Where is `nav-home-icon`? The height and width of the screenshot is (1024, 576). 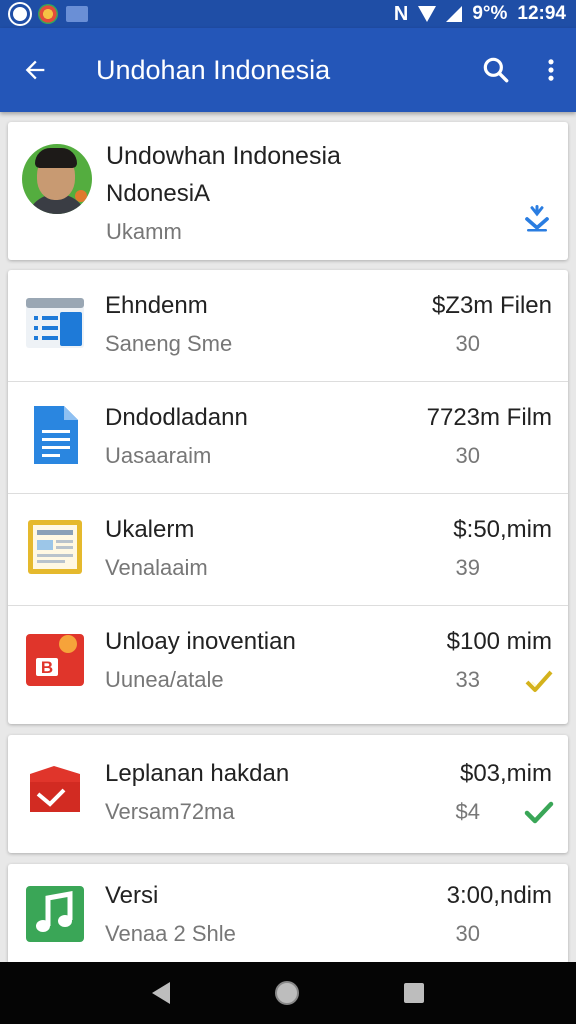 nav-home-icon is located at coordinates (286, 993).